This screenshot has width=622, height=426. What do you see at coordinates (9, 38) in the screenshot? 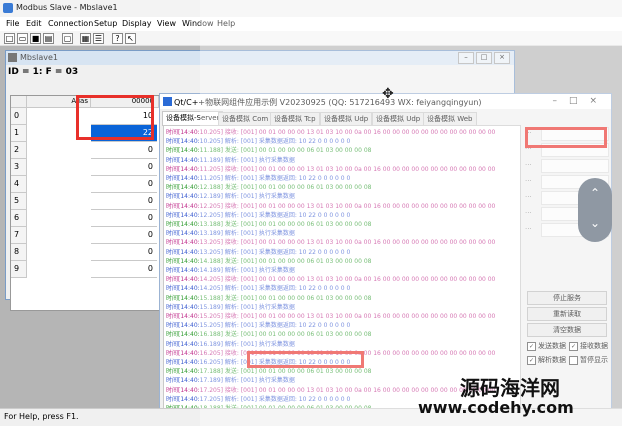
I see `new-file-icon: □` at bounding box center [9, 38].